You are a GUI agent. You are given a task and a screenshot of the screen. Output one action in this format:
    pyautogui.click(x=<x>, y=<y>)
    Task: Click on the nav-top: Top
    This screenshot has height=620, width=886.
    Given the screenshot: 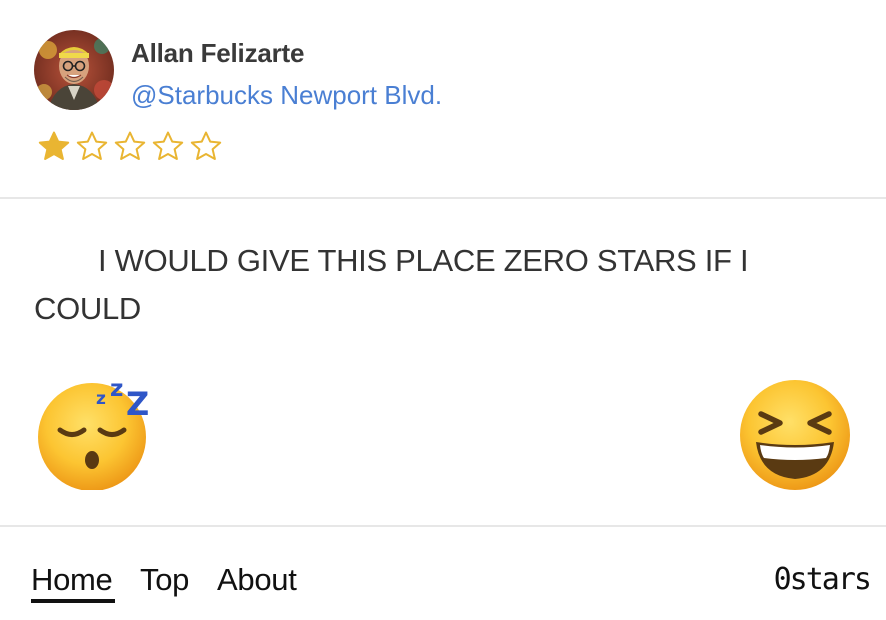 What is the action you would take?
    pyautogui.click(x=164, y=580)
    